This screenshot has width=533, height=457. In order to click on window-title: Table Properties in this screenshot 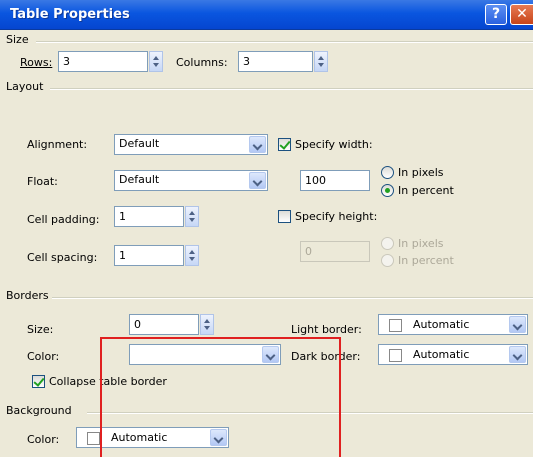, I will do `click(70, 14)`.